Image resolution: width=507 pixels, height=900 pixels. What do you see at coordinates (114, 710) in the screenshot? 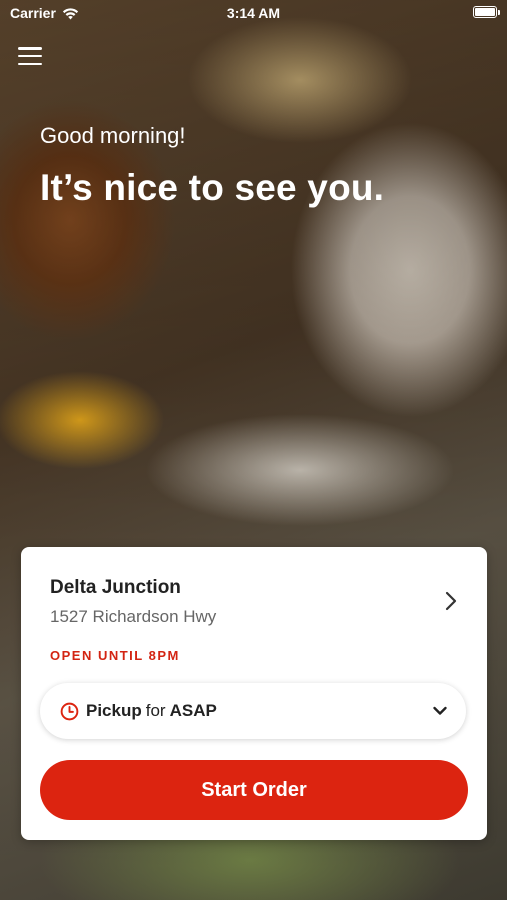
I see `order-mode-label: Pickup` at bounding box center [114, 710].